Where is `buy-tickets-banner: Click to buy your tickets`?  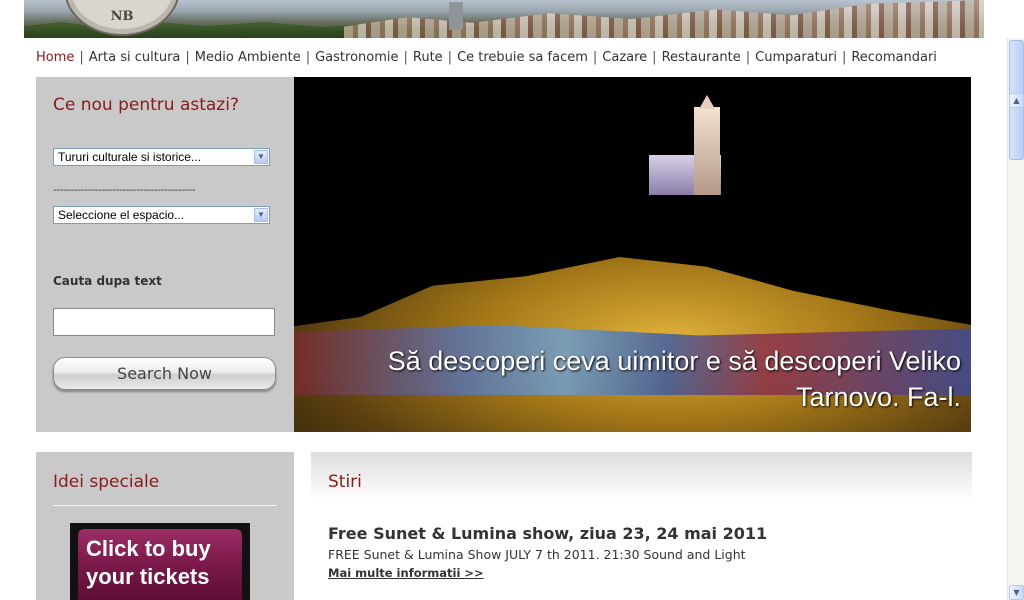
buy-tickets-banner: Click to buy your tickets is located at coordinates (160, 561).